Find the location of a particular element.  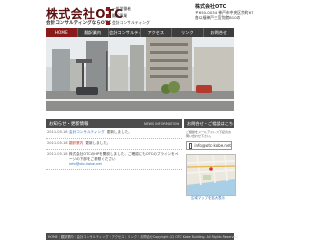

footer-links: HOME｜翻訳業内｜会計コンサルティング｜アクセス｜リンク｜お問合せ is located at coordinates (100, 236).